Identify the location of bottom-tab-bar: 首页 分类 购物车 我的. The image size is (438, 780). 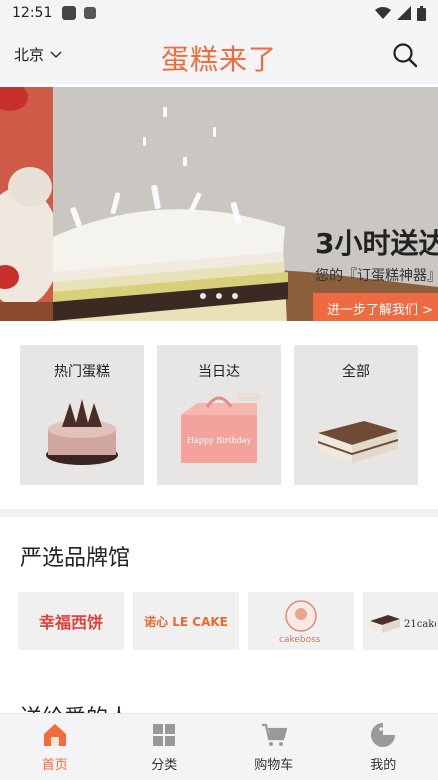
(219, 746).